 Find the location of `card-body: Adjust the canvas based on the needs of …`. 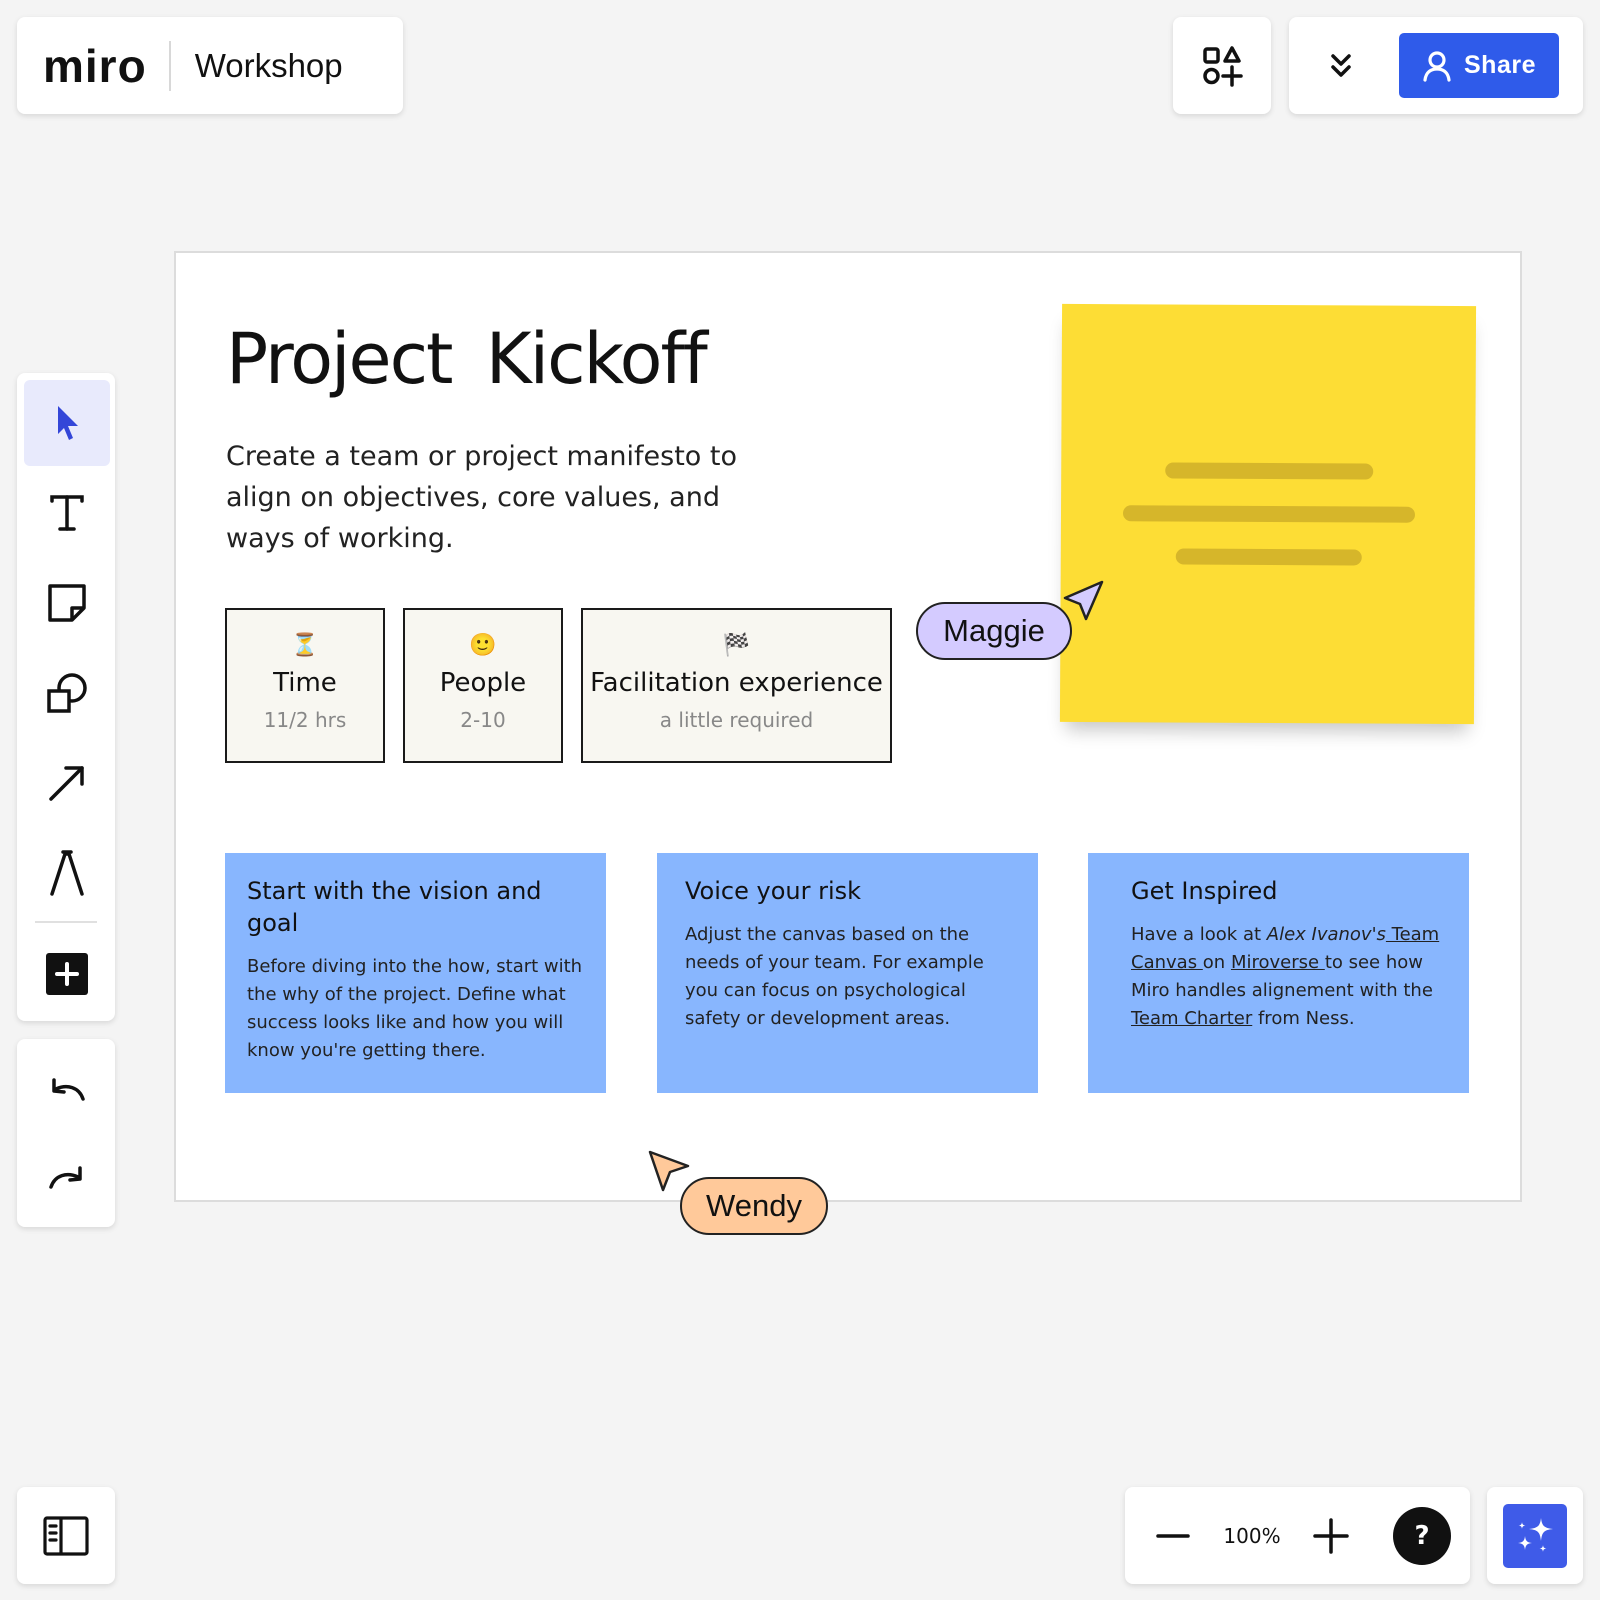

card-body: Adjust the canvas based on the needs of … is located at coordinates (834, 976).